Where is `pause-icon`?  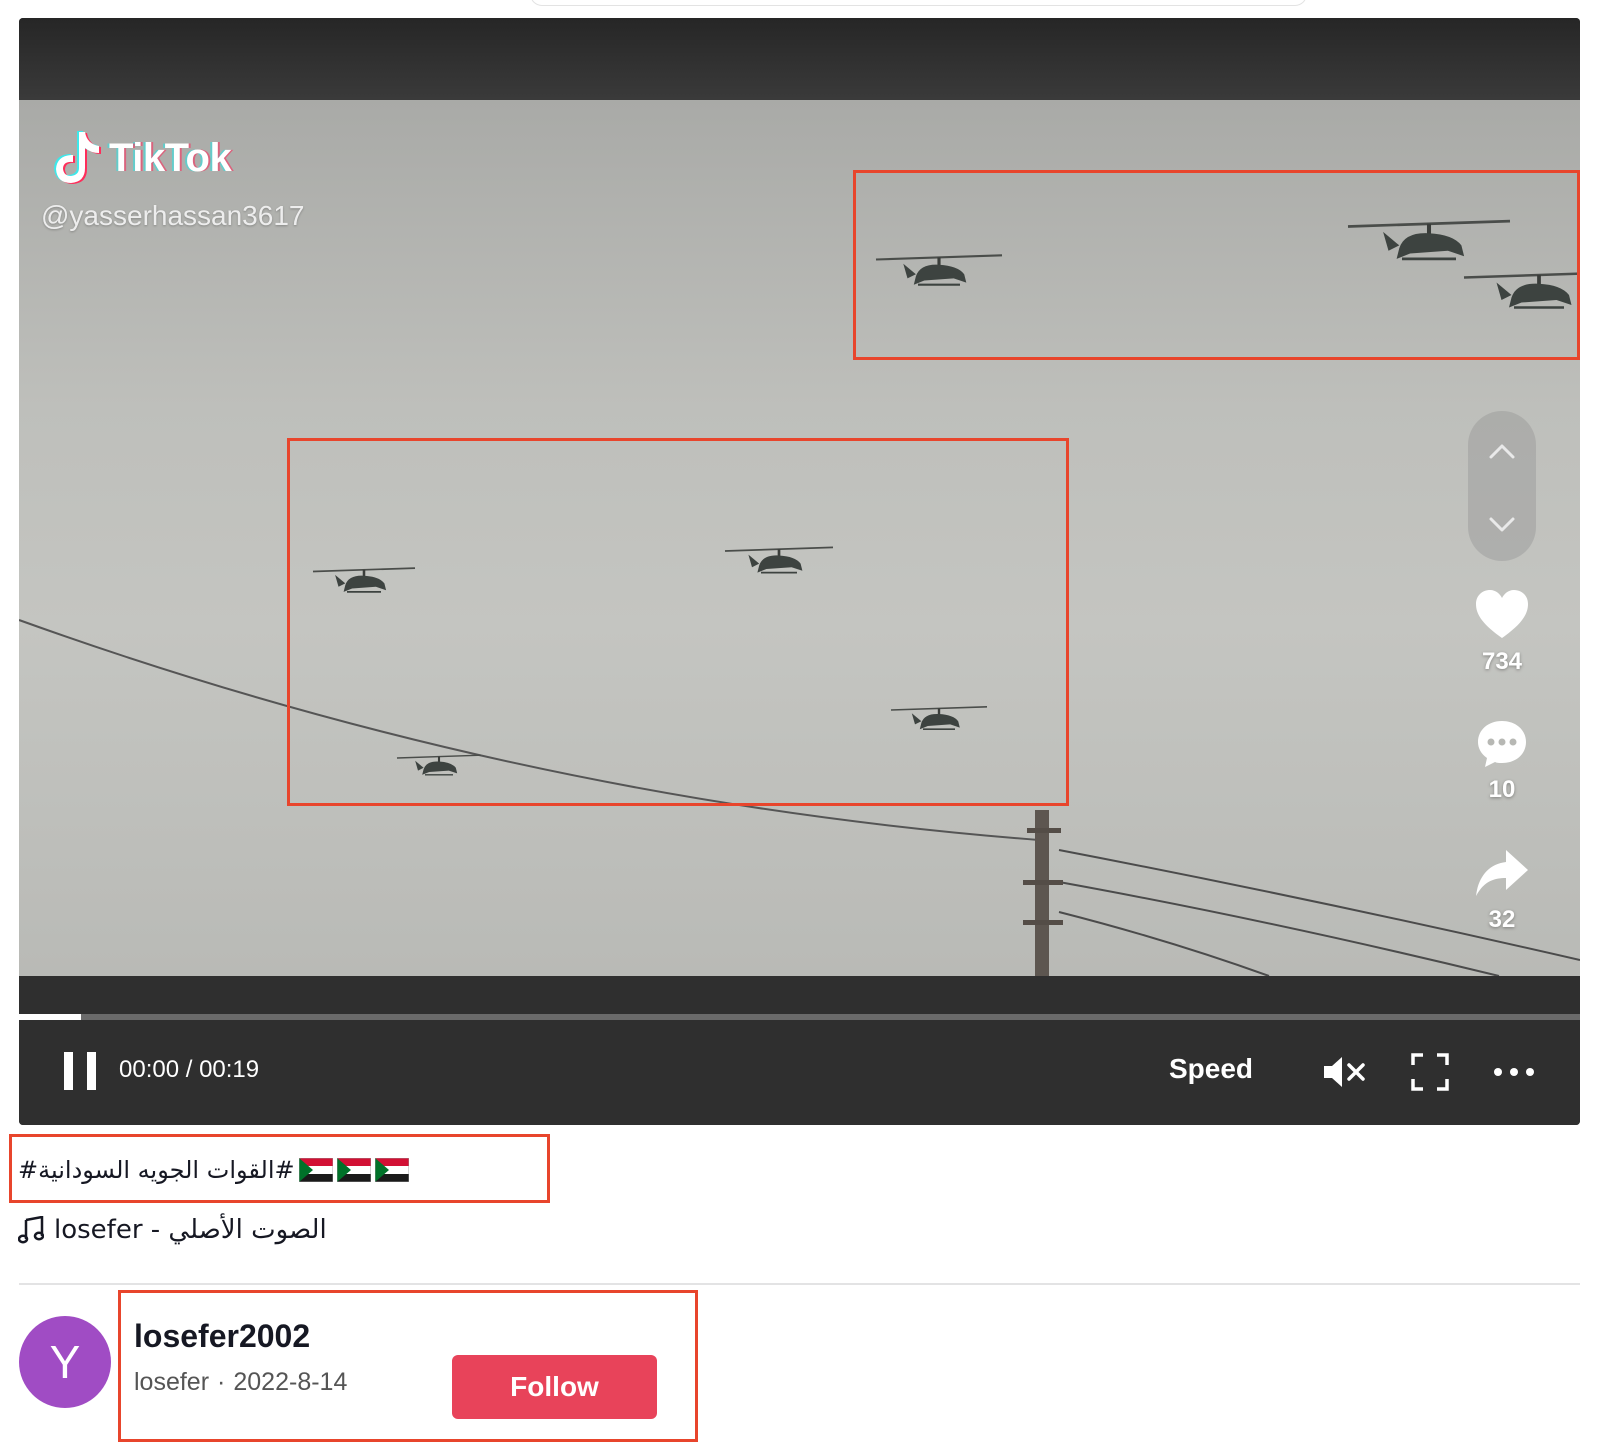 pause-icon is located at coordinates (68, 1071).